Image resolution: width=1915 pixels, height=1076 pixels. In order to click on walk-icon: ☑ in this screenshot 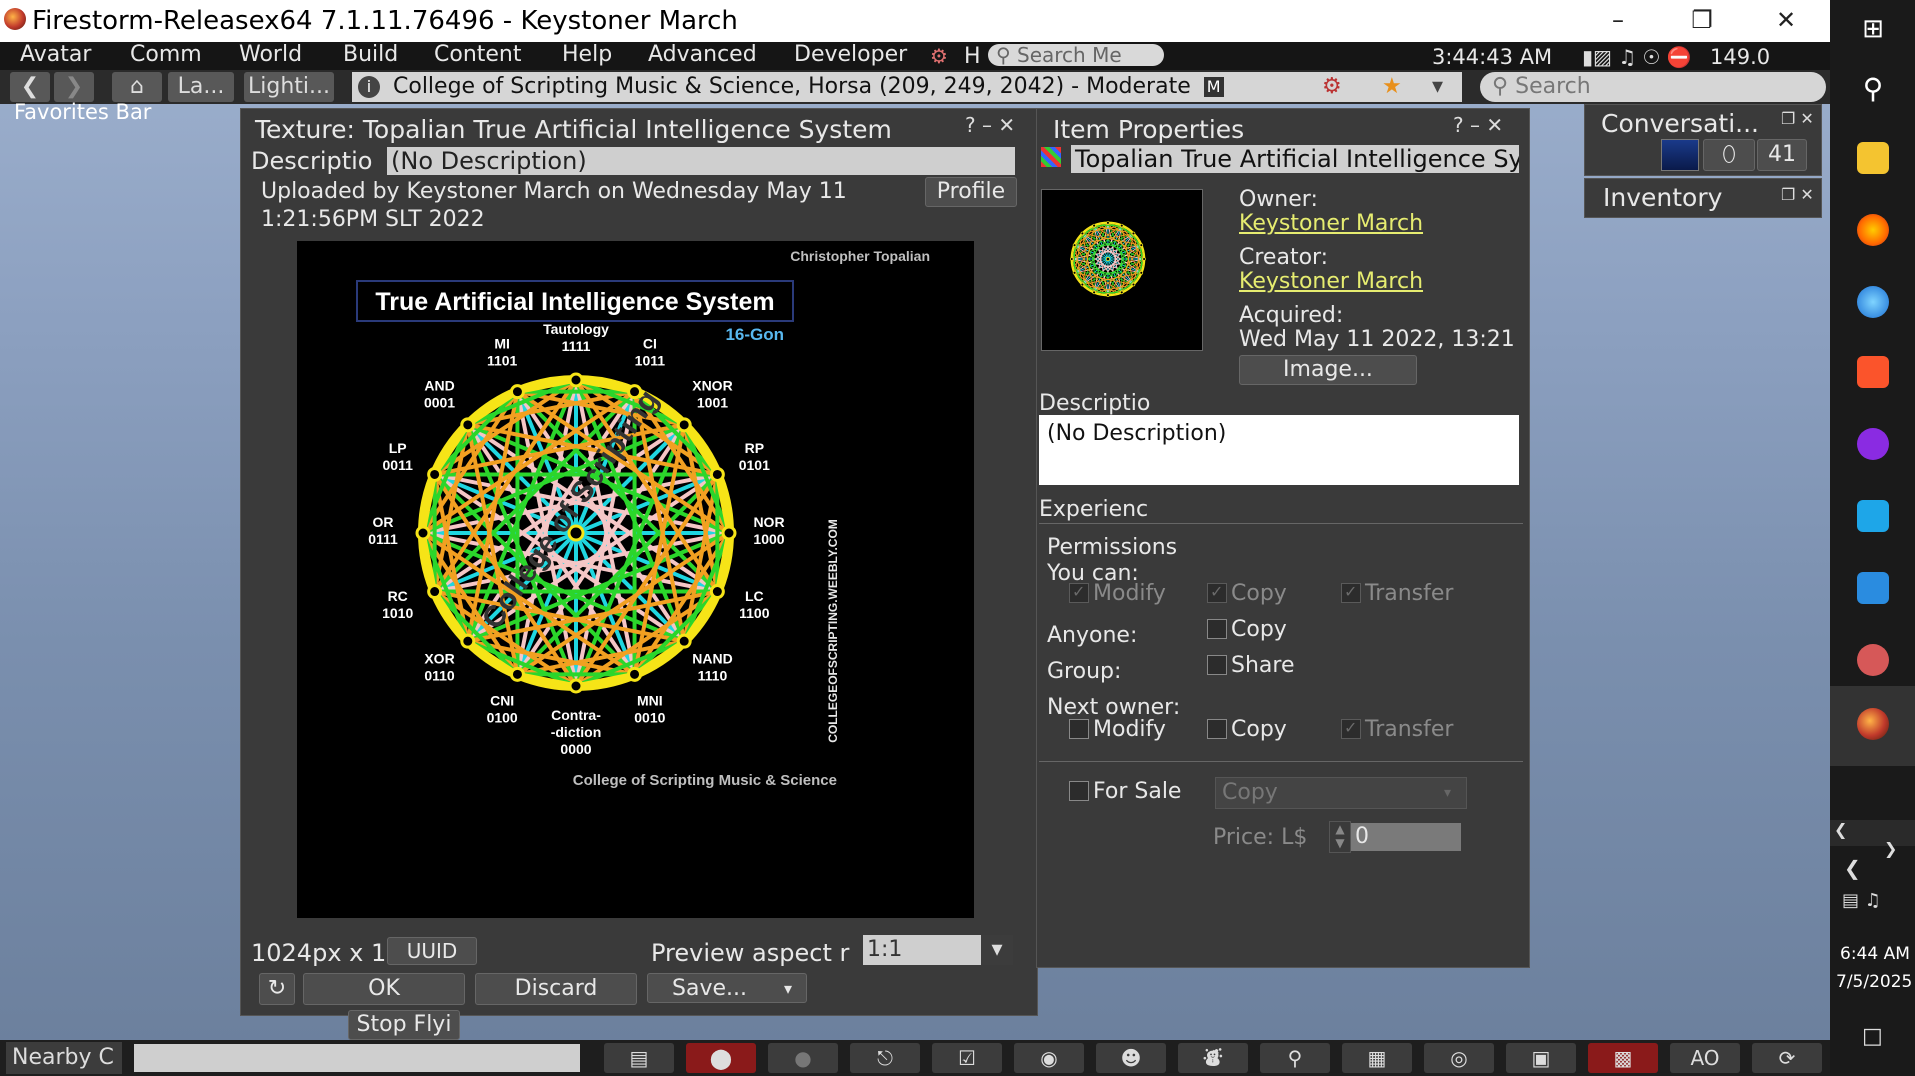, I will do `click(967, 1058)`.